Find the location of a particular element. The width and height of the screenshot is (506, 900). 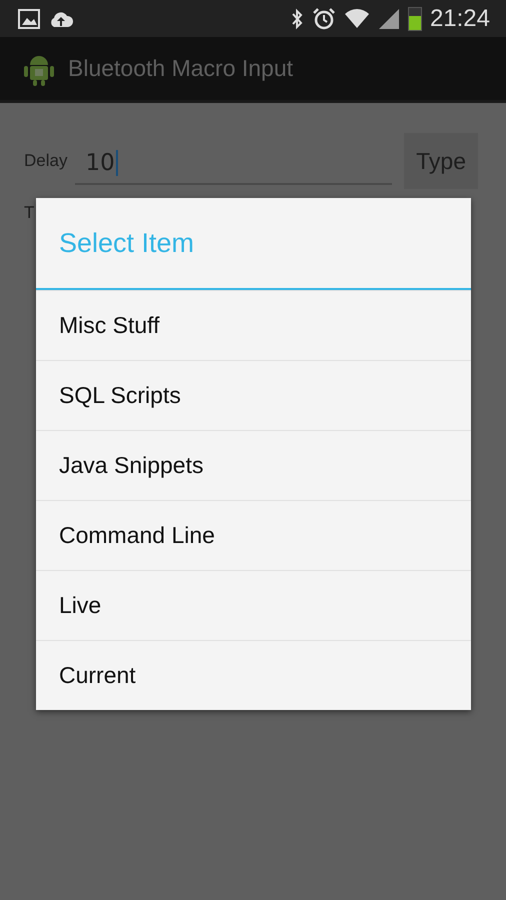

delay-label: Delay is located at coordinates (46, 161).